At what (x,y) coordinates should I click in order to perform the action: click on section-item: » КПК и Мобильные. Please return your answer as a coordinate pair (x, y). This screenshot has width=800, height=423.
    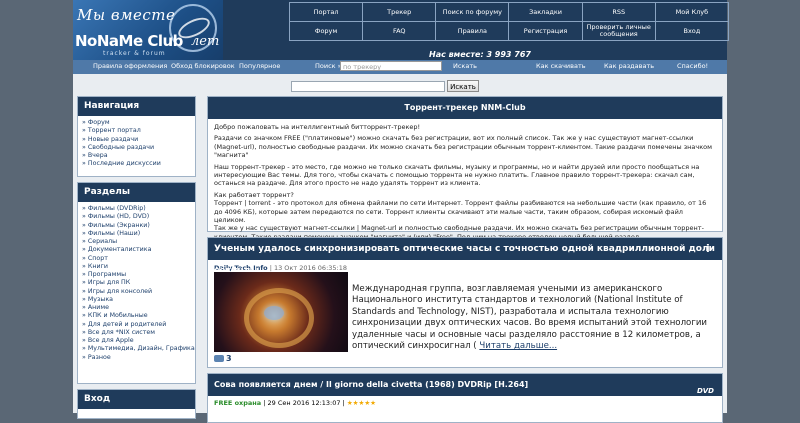
    Looking at the image, I should click on (136, 316).